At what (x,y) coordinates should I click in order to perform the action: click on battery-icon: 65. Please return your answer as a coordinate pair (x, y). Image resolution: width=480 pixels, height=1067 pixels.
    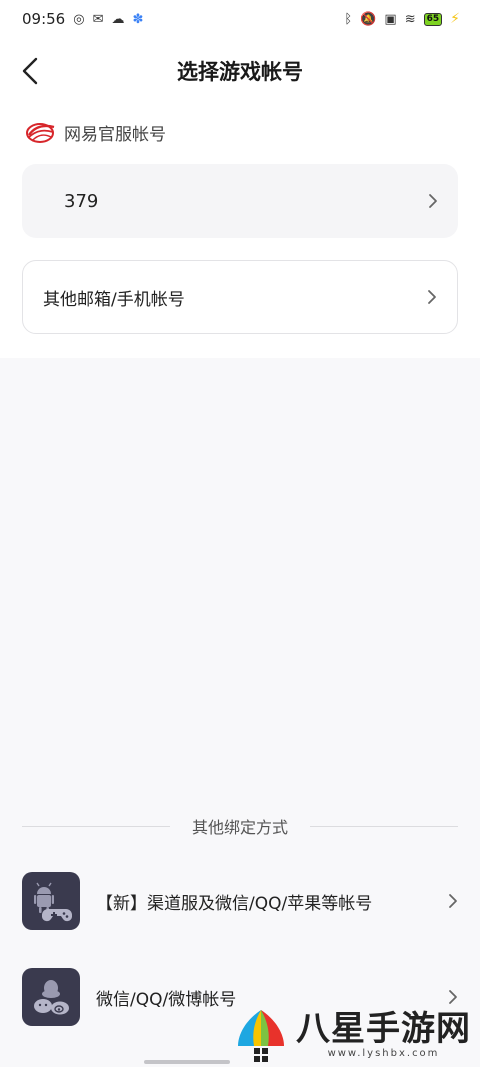
    Looking at the image, I should click on (433, 19).